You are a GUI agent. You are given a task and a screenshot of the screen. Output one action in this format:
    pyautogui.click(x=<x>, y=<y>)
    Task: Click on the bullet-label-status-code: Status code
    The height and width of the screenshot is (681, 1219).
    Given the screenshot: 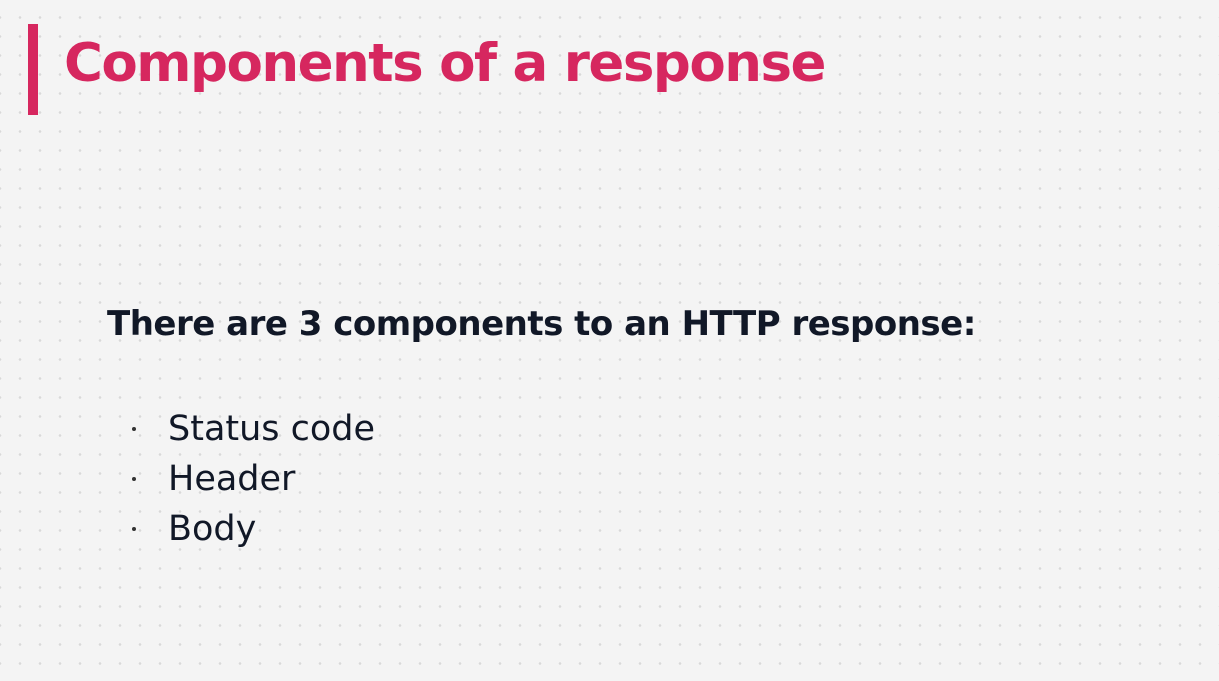 What is the action you would take?
    pyautogui.click(x=272, y=428)
    